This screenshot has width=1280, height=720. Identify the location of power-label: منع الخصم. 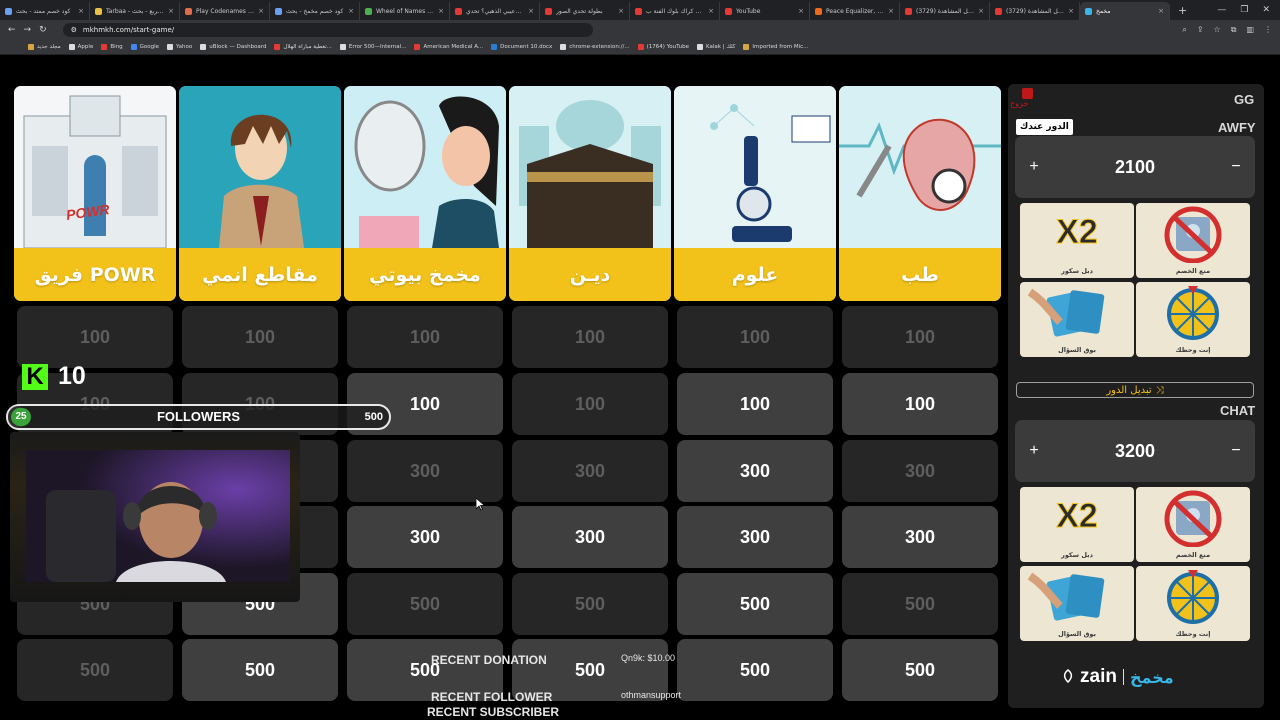
(1193, 555).